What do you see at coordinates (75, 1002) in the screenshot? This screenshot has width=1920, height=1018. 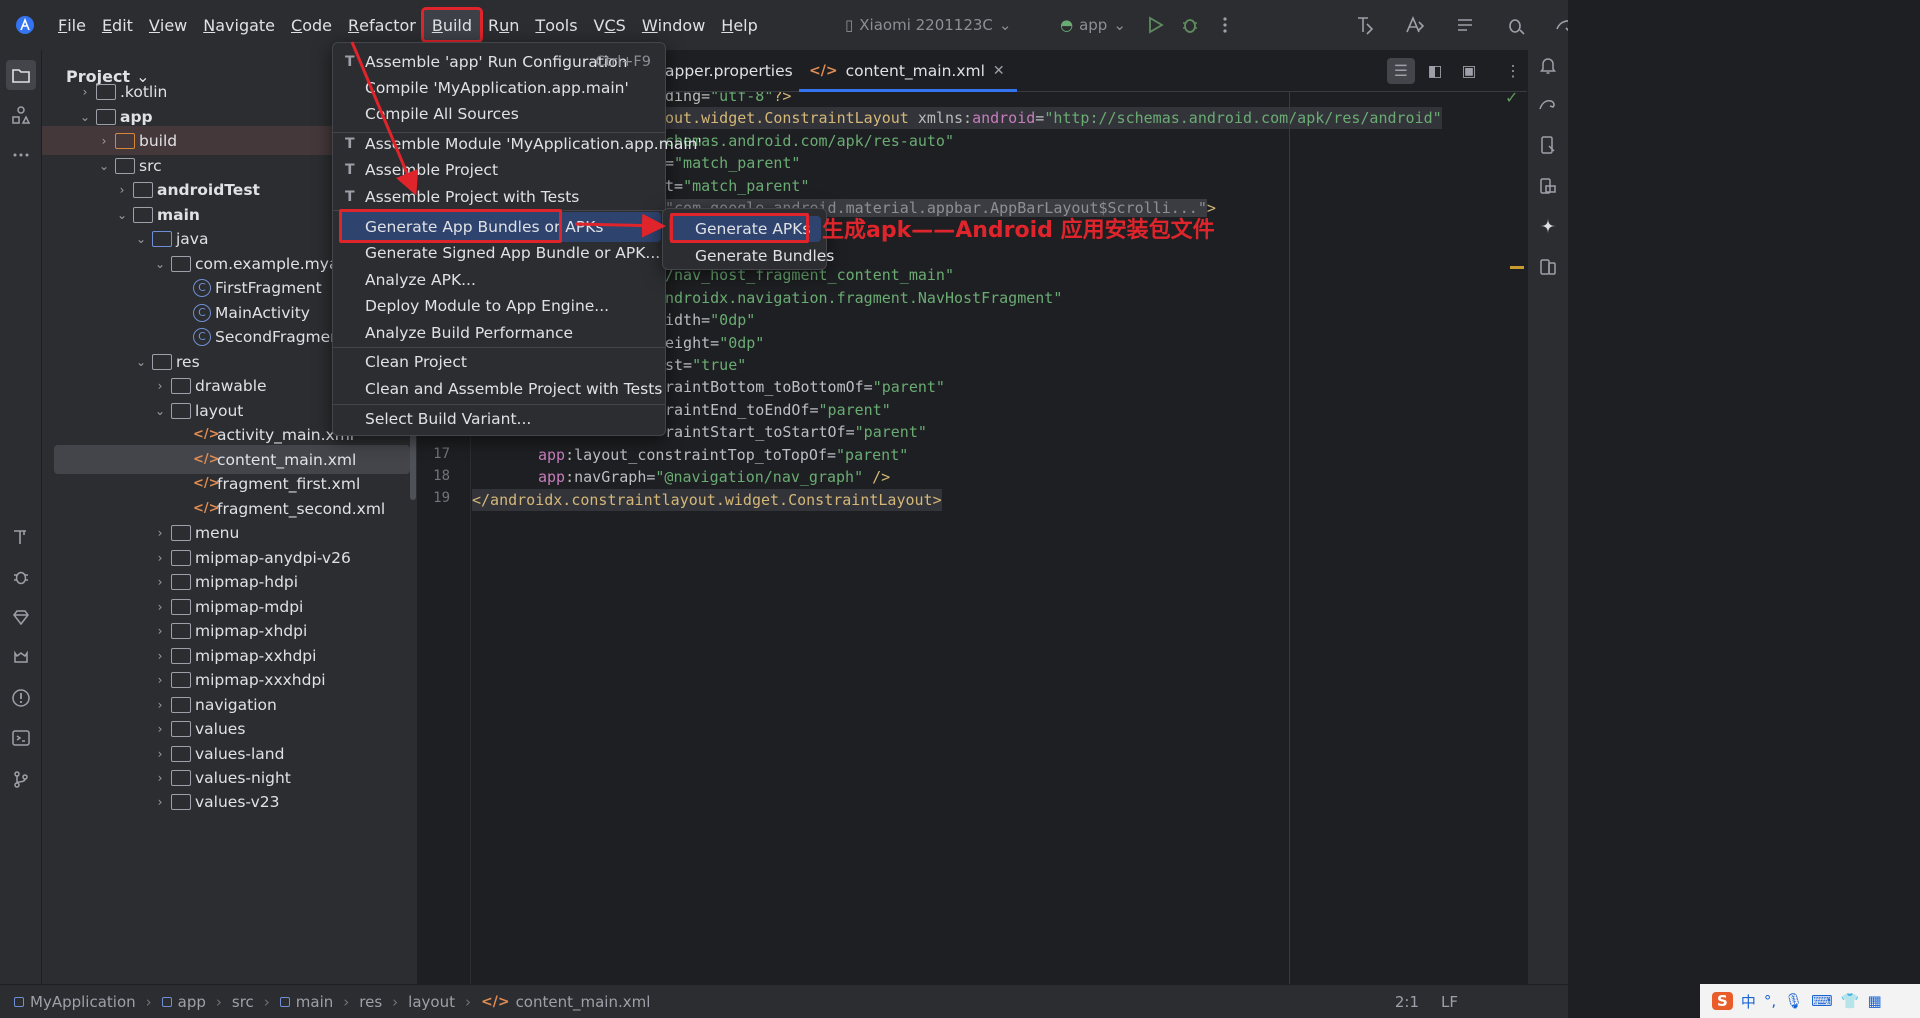 I see `breadcrumb-project: MyApplication` at bounding box center [75, 1002].